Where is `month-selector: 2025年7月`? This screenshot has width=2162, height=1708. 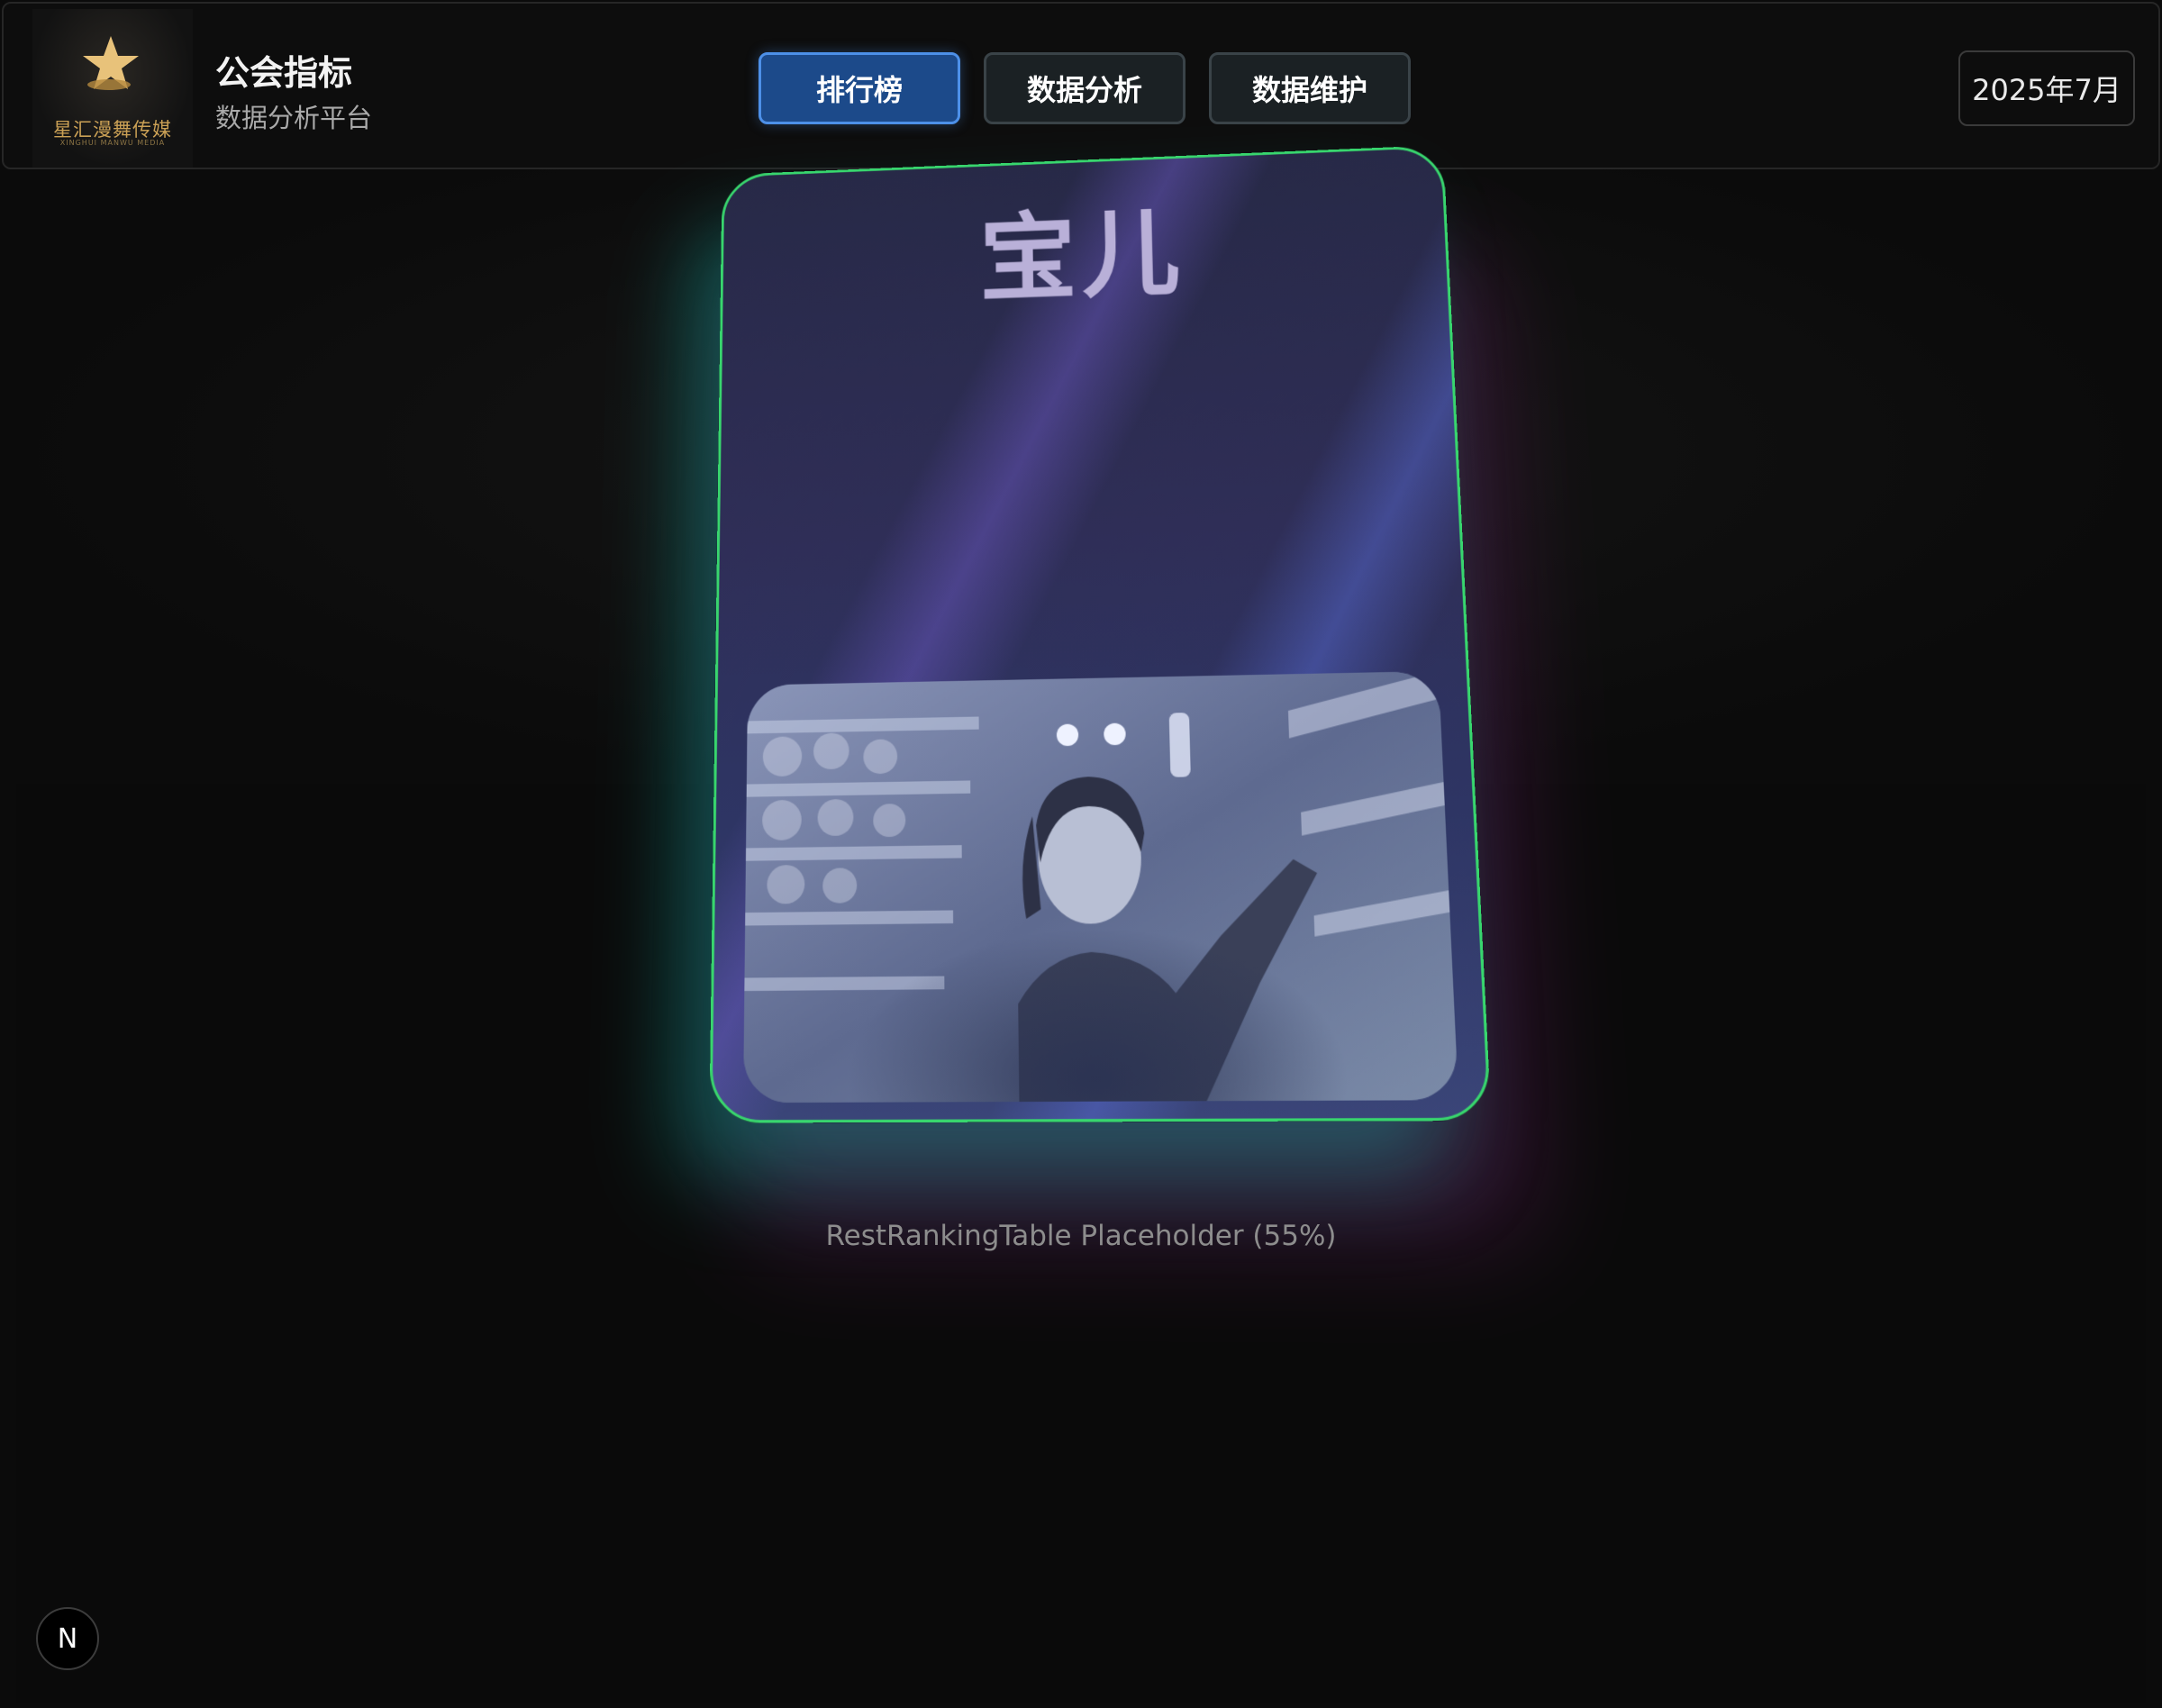
month-selector: 2025年7月 is located at coordinates (2046, 88).